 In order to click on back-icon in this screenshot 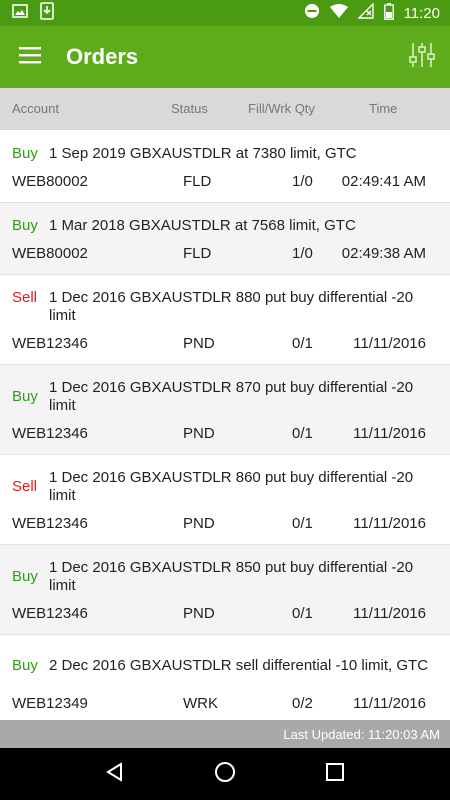, I will do `click(115, 774)`.